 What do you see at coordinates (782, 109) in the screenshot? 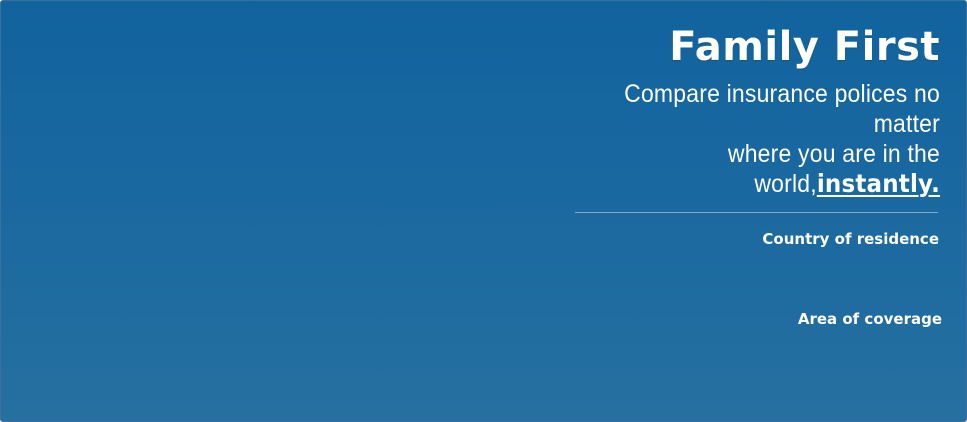
I see `subtitle-line-1: Compare insurance polices no matter` at bounding box center [782, 109].